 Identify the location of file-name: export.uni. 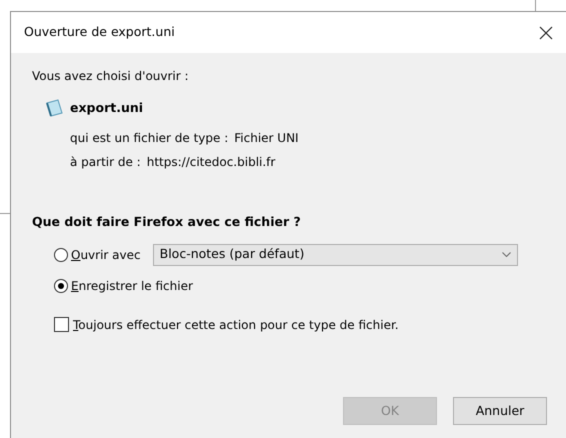
(107, 108).